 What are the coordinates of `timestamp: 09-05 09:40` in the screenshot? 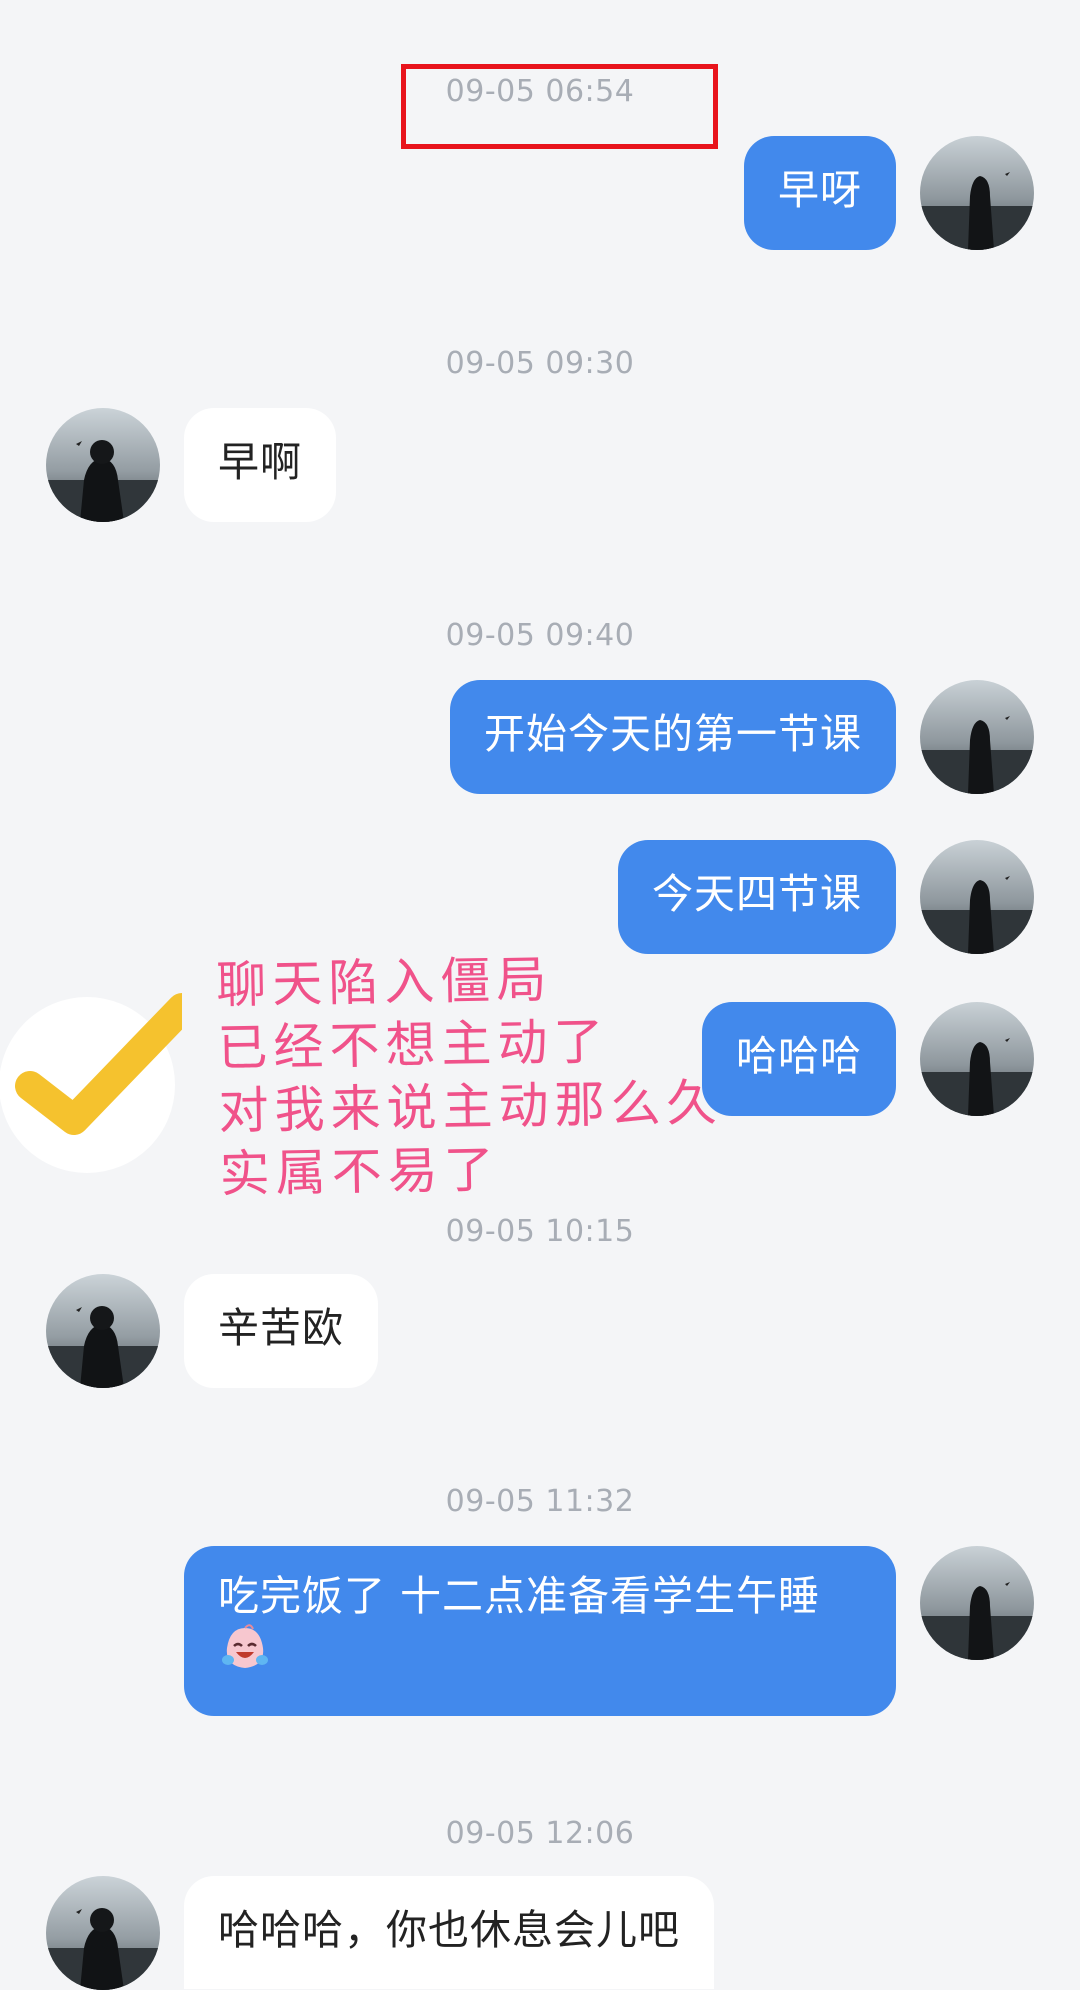 It's located at (540, 635).